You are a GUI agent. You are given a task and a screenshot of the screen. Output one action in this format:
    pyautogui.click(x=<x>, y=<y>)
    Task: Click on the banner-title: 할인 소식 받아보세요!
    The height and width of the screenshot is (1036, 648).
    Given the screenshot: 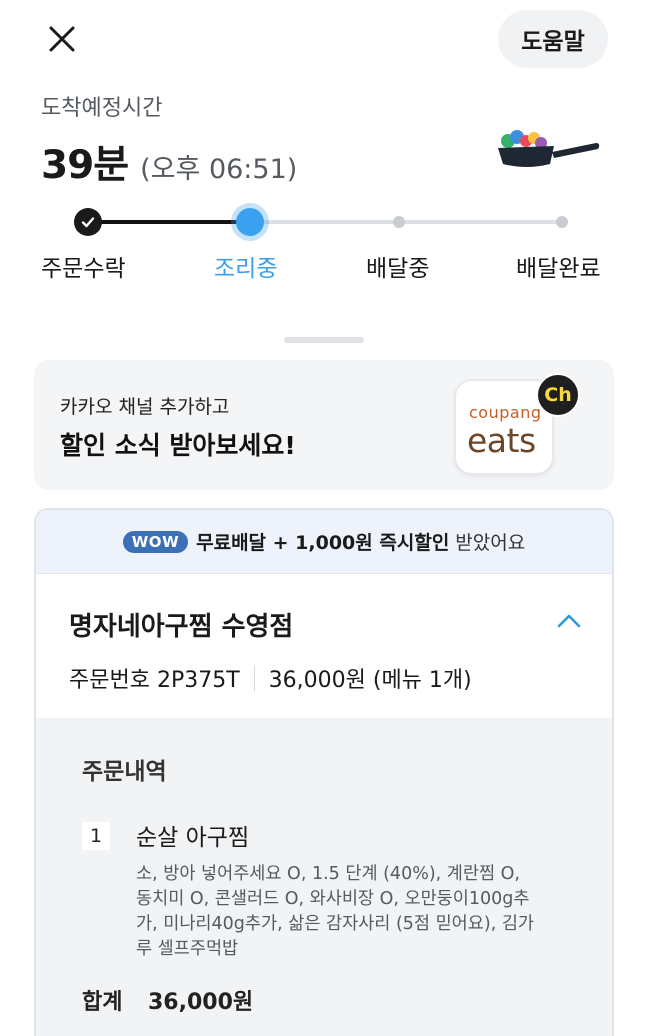 What is the action you would take?
    pyautogui.click(x=178, y=445)
    